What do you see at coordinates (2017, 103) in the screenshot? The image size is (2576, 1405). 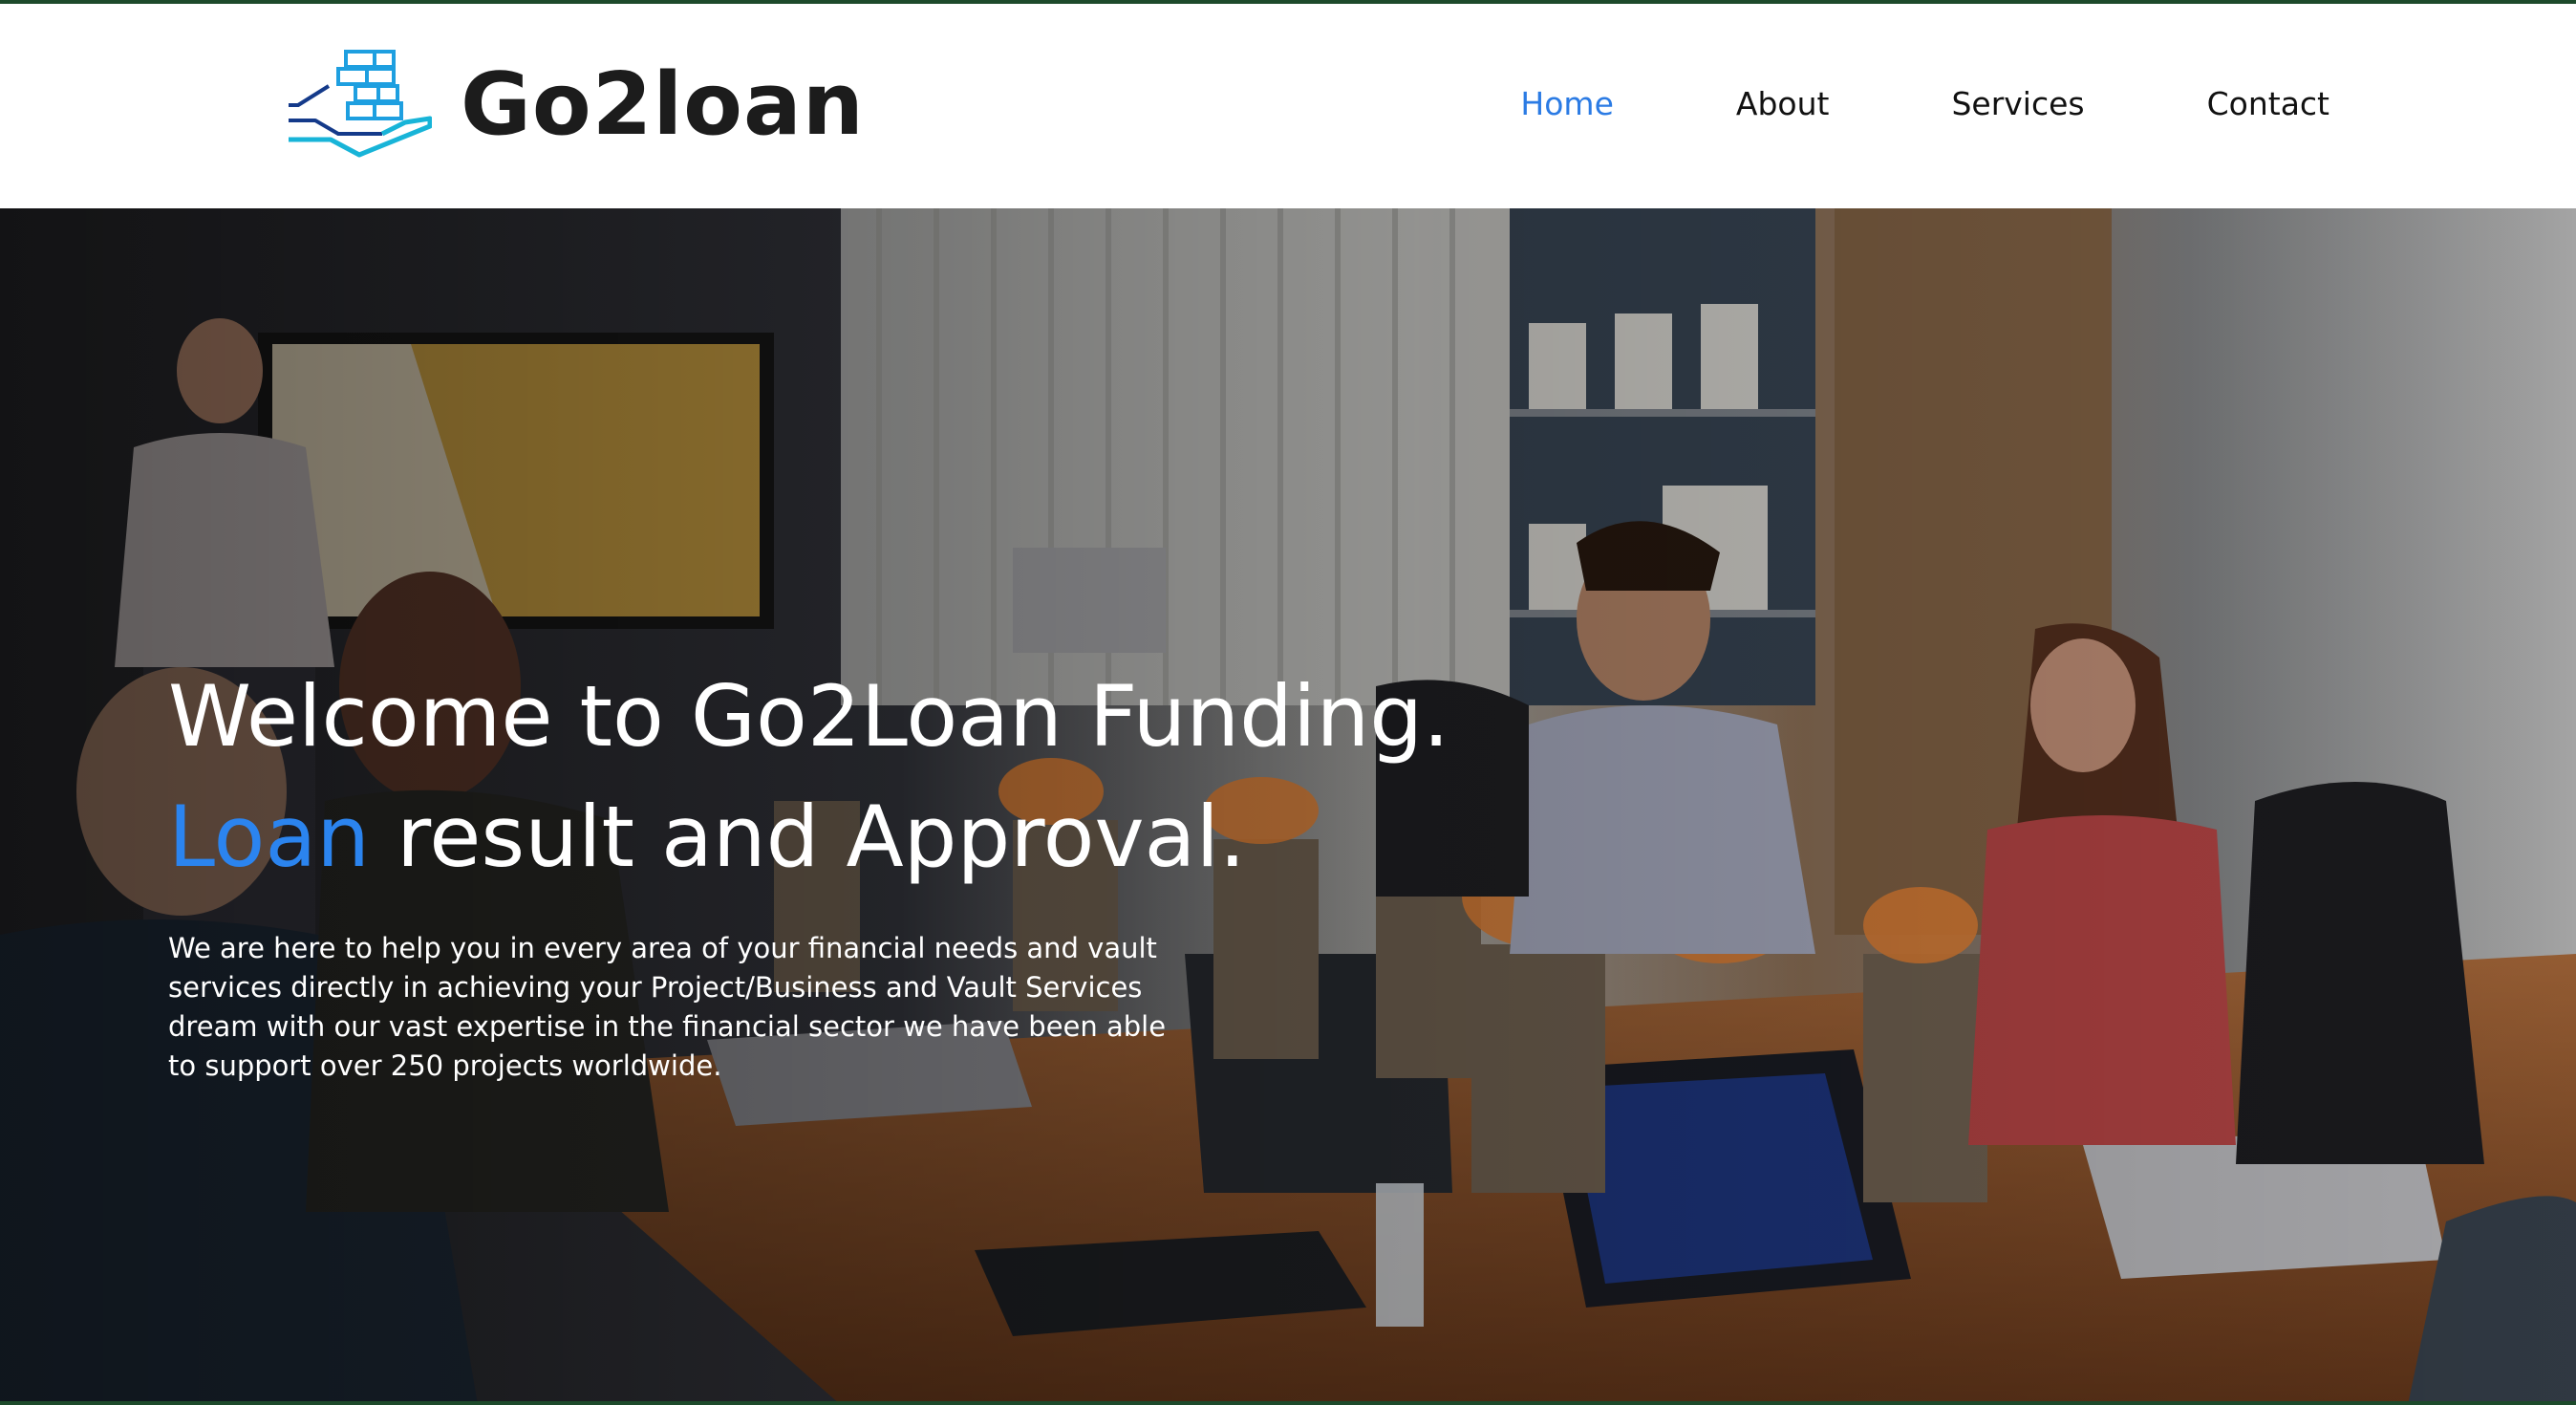 I see `nav-services-link: Services` at bounding box center [2017, 103].